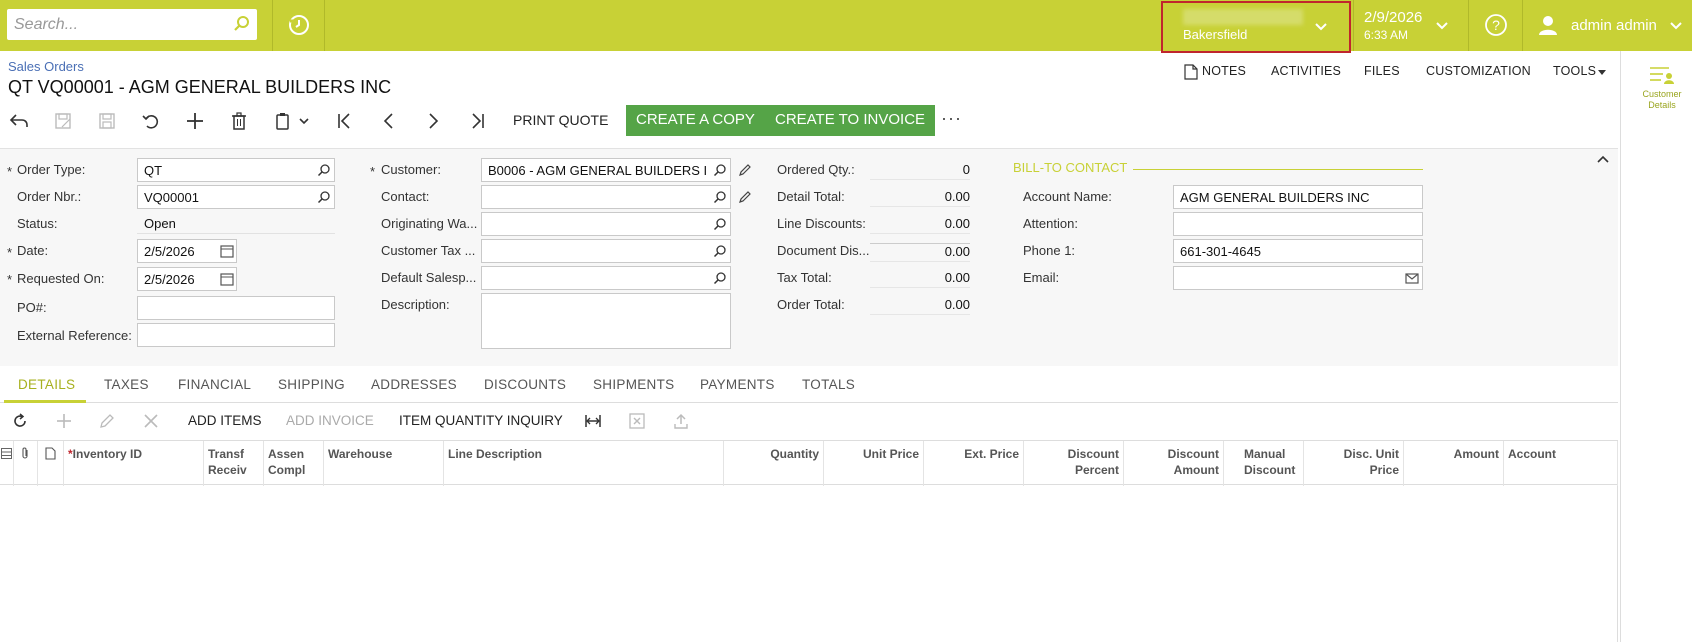 The height and width of the screenshot is (642, 1692). I want to click on refresh-icon, so click(20, 421).